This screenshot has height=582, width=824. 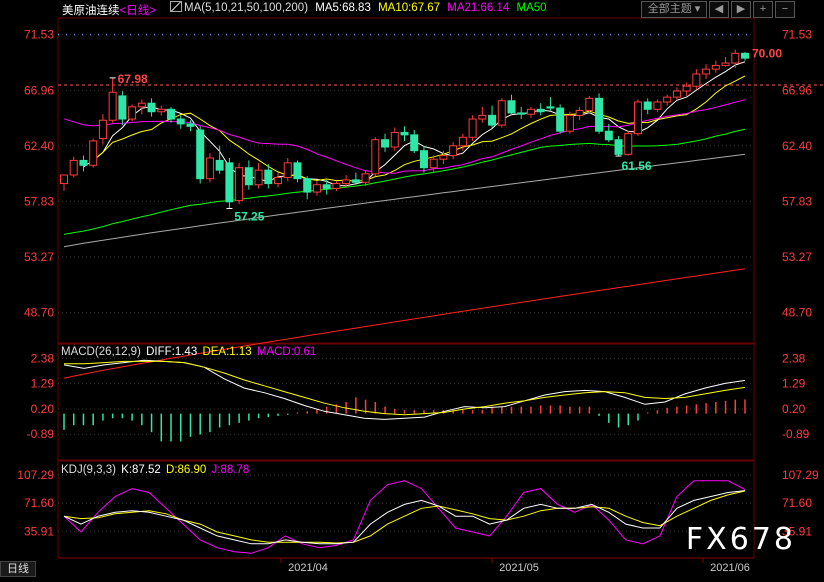 I want to click on chevron-left-icon: ◀, so click(x=719, y=9).